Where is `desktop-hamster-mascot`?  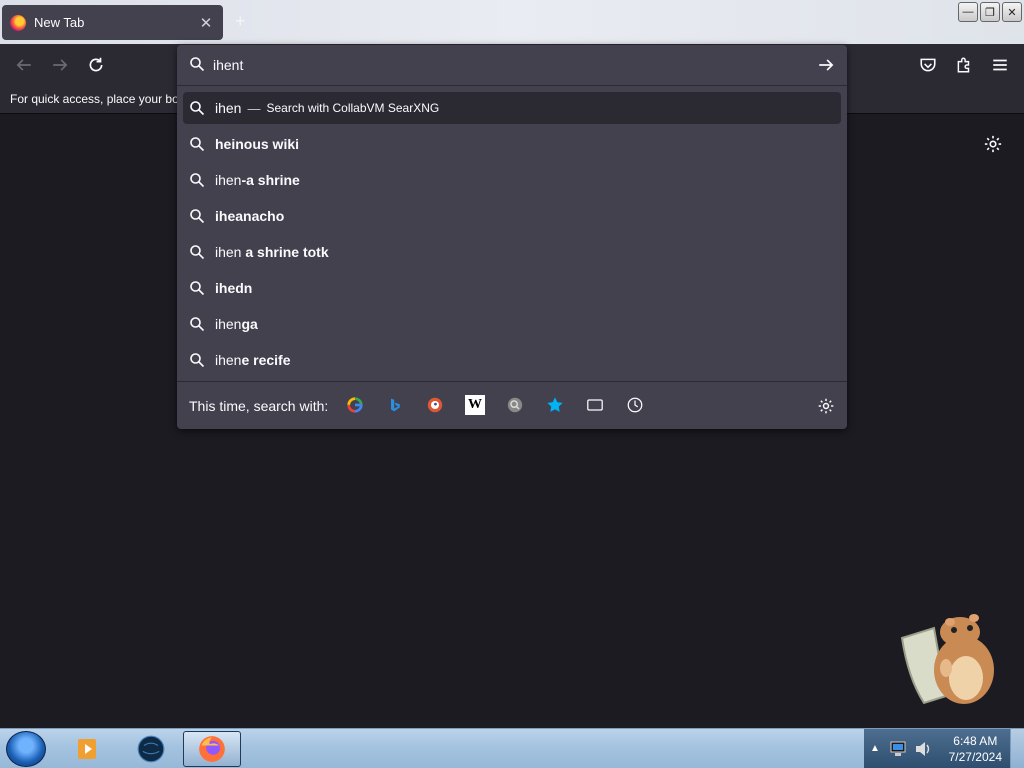 desktop-hamster-mascot is located at coordinates (950, 658).